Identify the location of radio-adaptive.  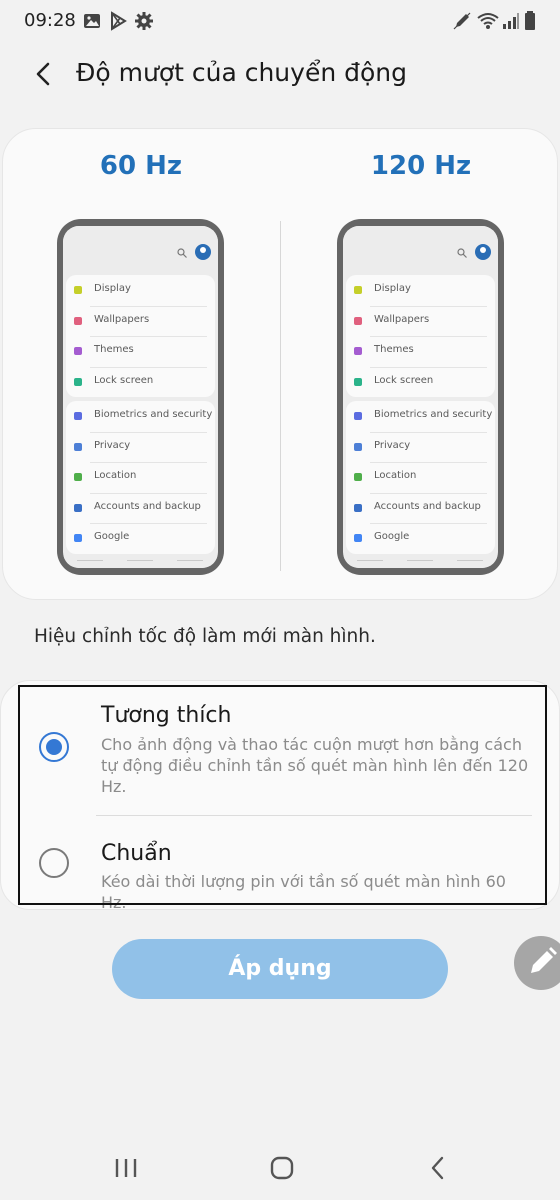
(54, 747).